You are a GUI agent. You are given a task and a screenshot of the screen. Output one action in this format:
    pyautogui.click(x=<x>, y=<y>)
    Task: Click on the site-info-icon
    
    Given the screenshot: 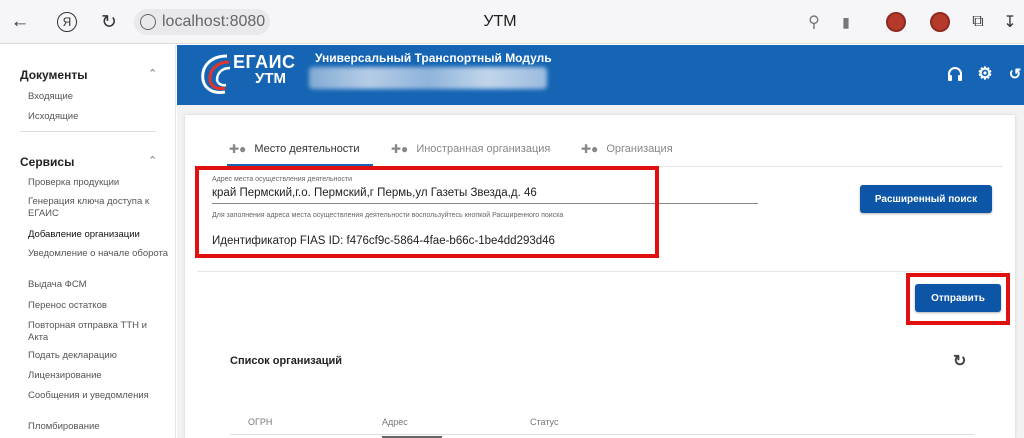 What is the action you would take?
    pyautogui.click(x=148, y=22)
    